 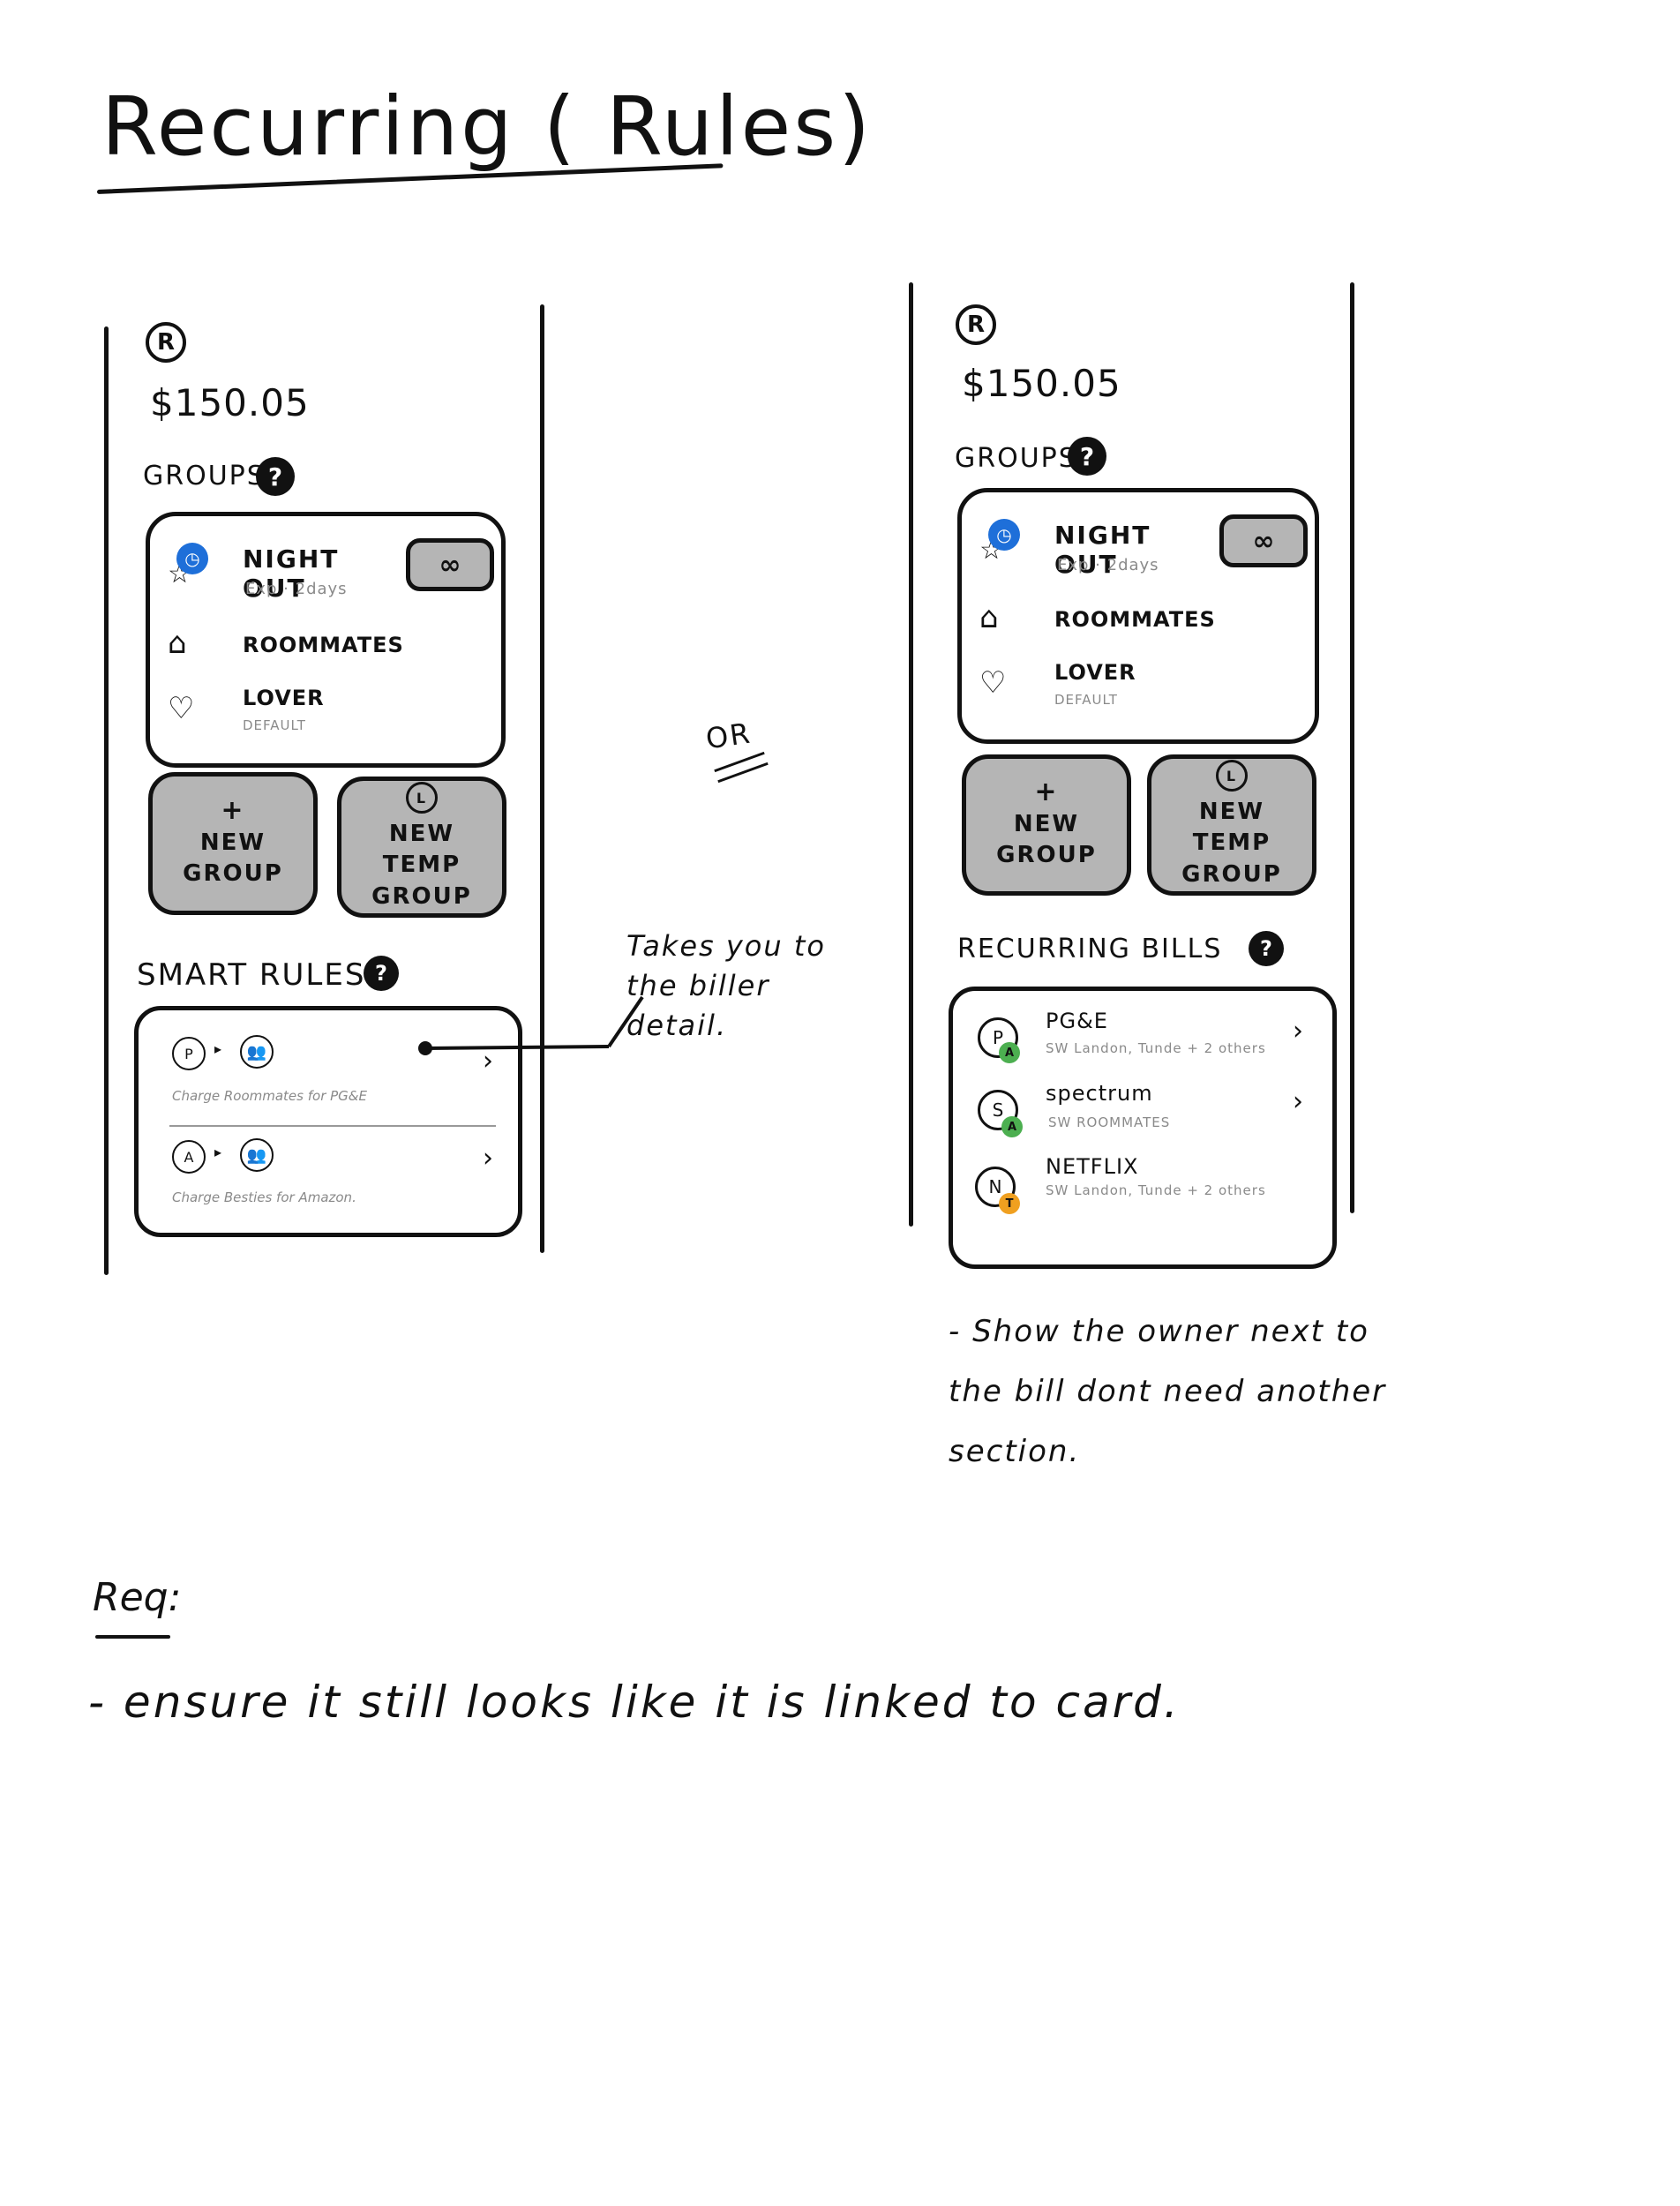 I want to click on rule-description: Charge Besties for Amazon., so click(x=264, y=1197).